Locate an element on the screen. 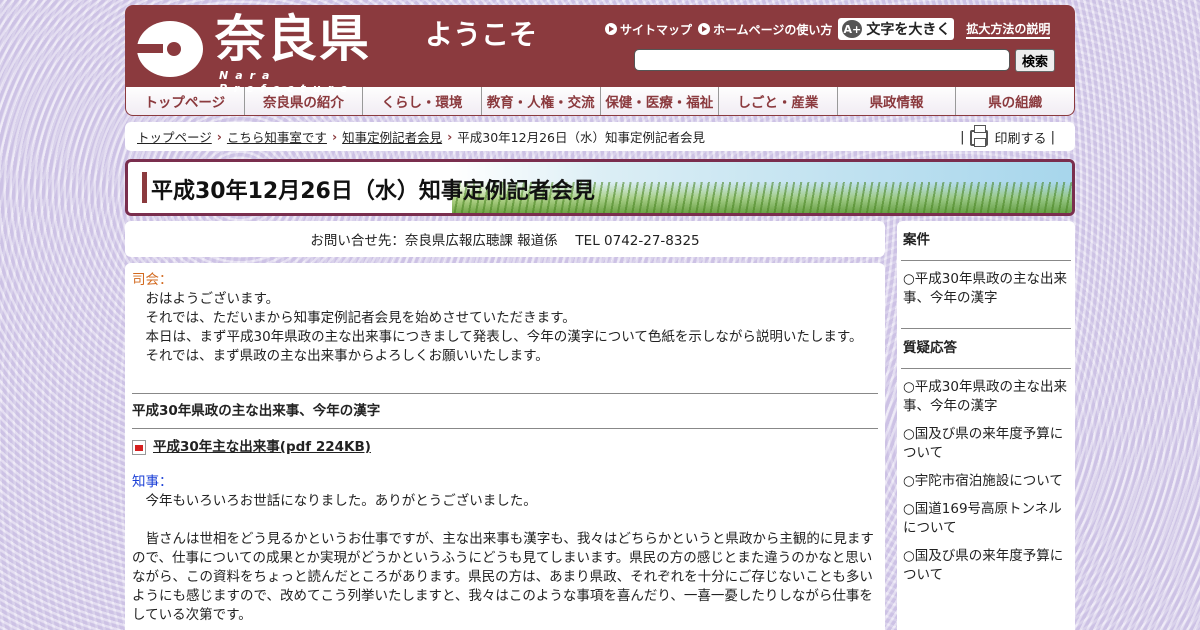 This screenshot has height=630, width=1200. breadcrumb-governor: こちら知事室です is located at coordinates (277, 136).